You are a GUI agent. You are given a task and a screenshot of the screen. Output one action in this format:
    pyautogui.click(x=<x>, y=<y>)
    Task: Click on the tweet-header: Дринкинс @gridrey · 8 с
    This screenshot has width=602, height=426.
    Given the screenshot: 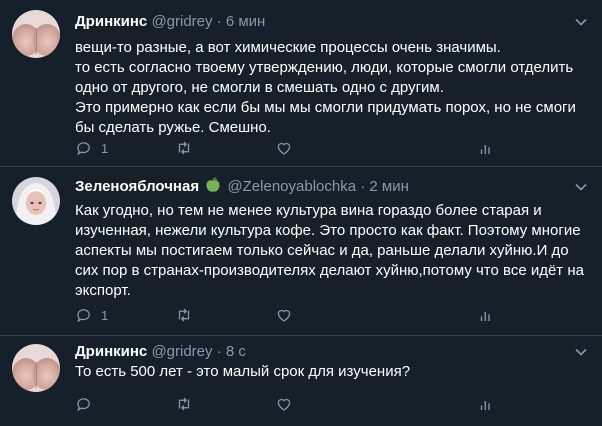 What is the action you would take?
    pyautogui.click(x=160, y=352)
    